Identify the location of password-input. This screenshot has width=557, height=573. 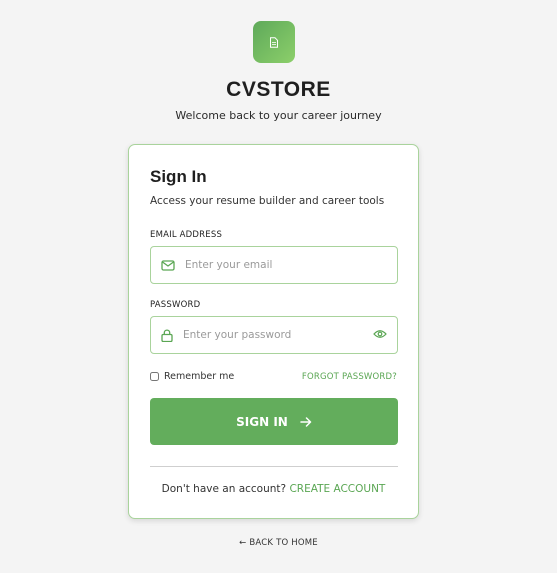
(273, 335).